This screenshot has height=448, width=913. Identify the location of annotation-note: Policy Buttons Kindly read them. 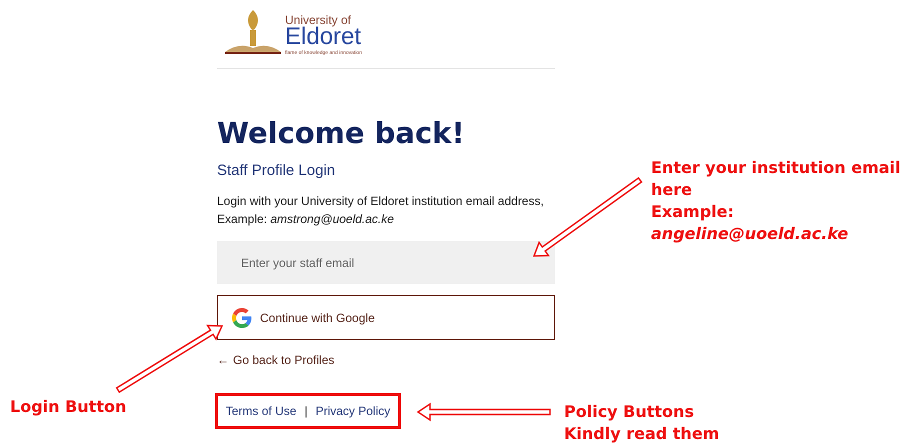
(642, 423).